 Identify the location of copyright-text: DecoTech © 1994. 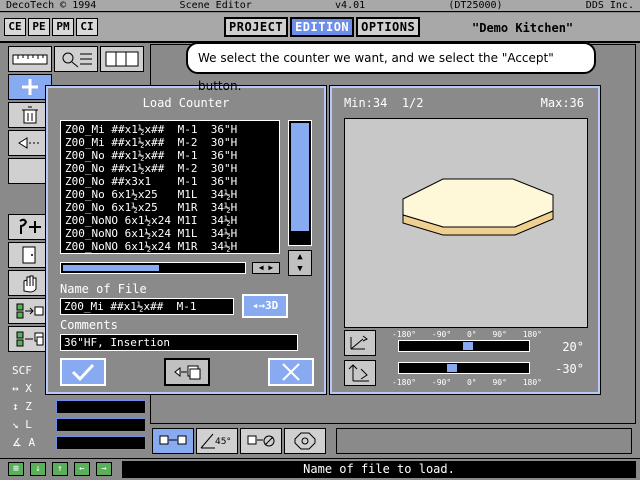
(51, 5).